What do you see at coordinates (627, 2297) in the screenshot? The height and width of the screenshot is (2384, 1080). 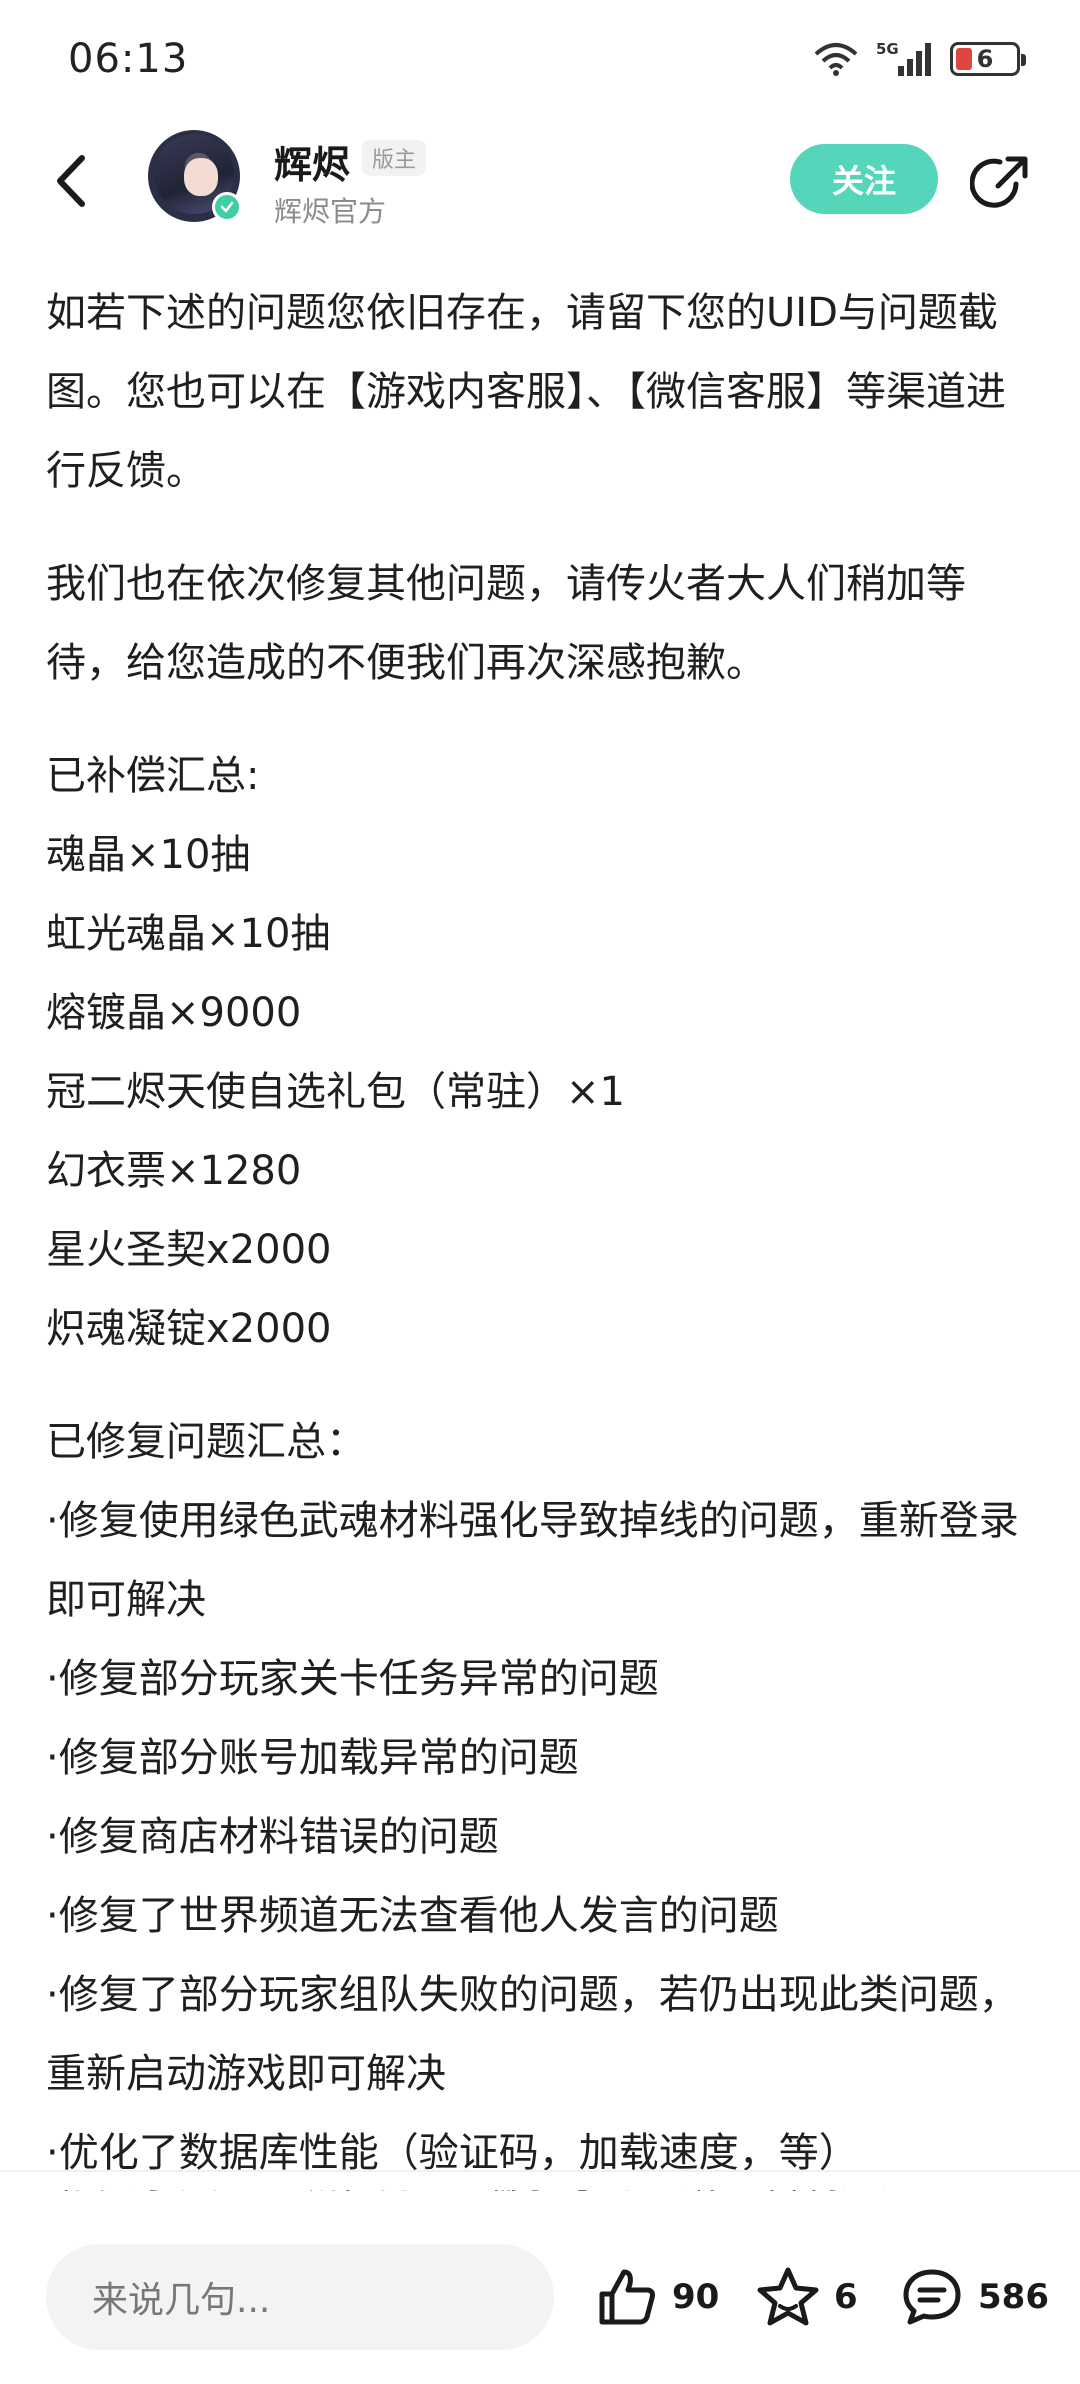 I see `thumbs-up-icon` at bounding box center [627, 2297].